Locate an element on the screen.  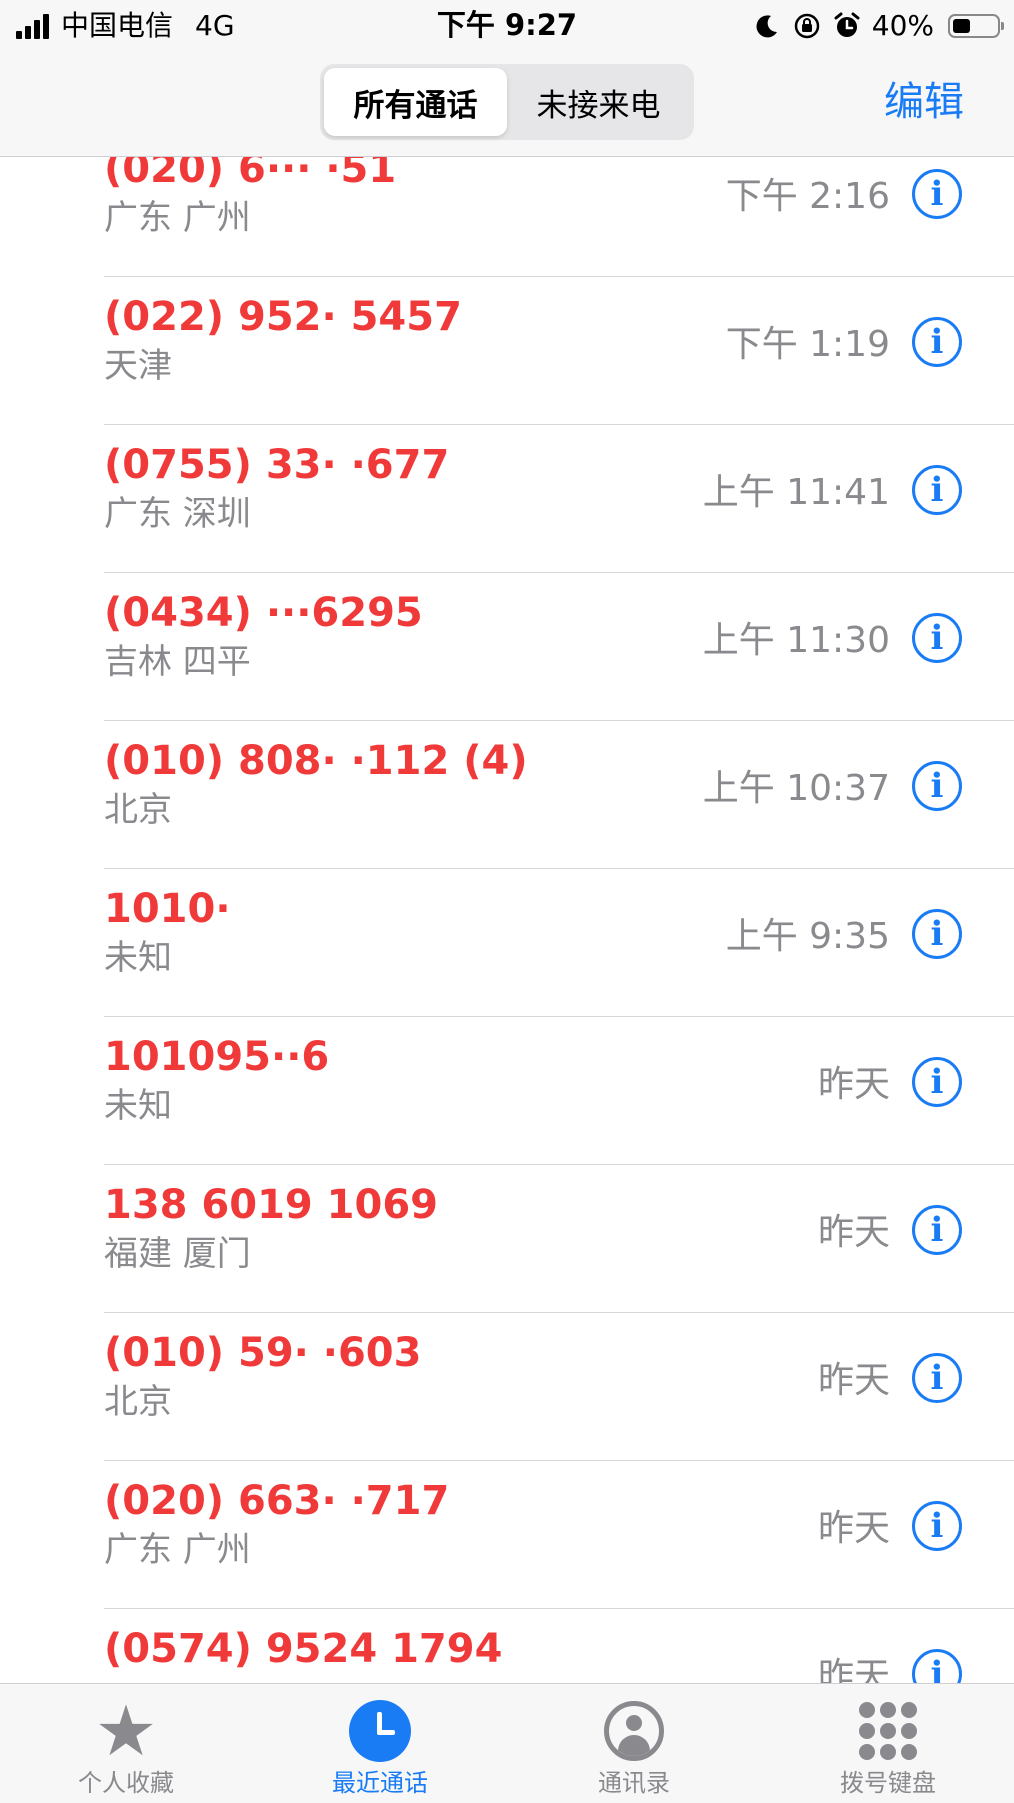
call-row: (020) 6··· ·51 广东 广州 下午 2:16 i is located at coordinates (507, 217).